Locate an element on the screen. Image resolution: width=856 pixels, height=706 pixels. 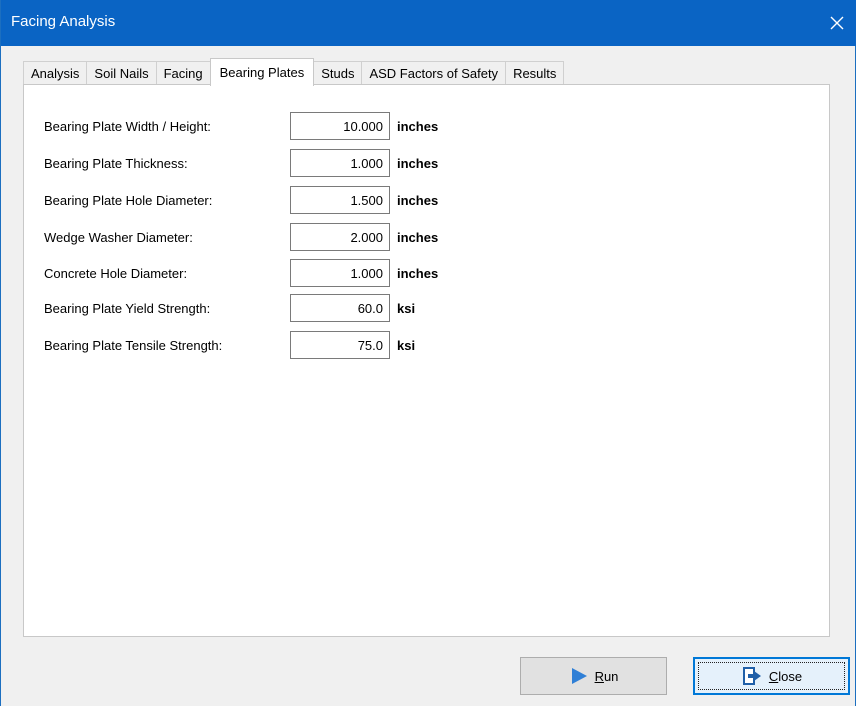
tab-bearing-plates: Bearing Plates is located at coordinates (262, 72).